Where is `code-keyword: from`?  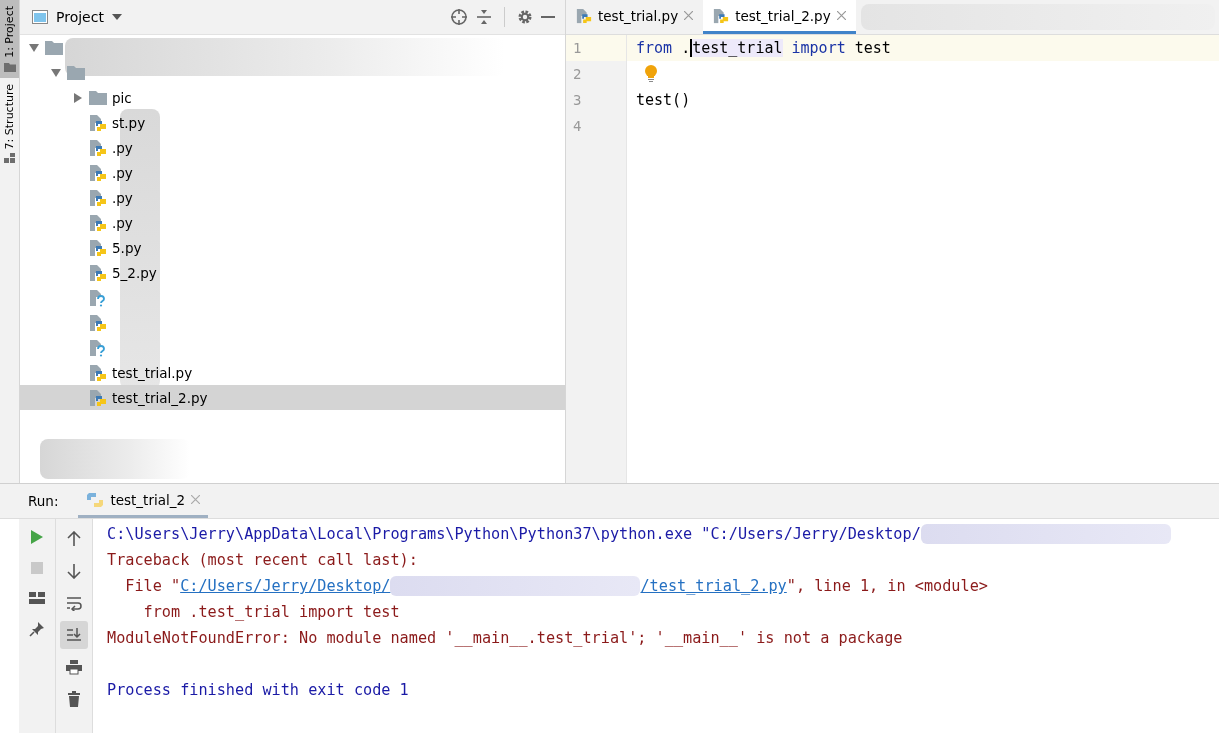 code-keyword: from is located at coordinates (654, 48).